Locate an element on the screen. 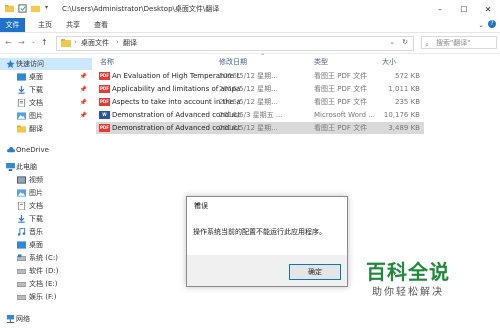 The width and height of the screenshot is (500, 328). new-folder-icon is located at coordinates (35, 8).